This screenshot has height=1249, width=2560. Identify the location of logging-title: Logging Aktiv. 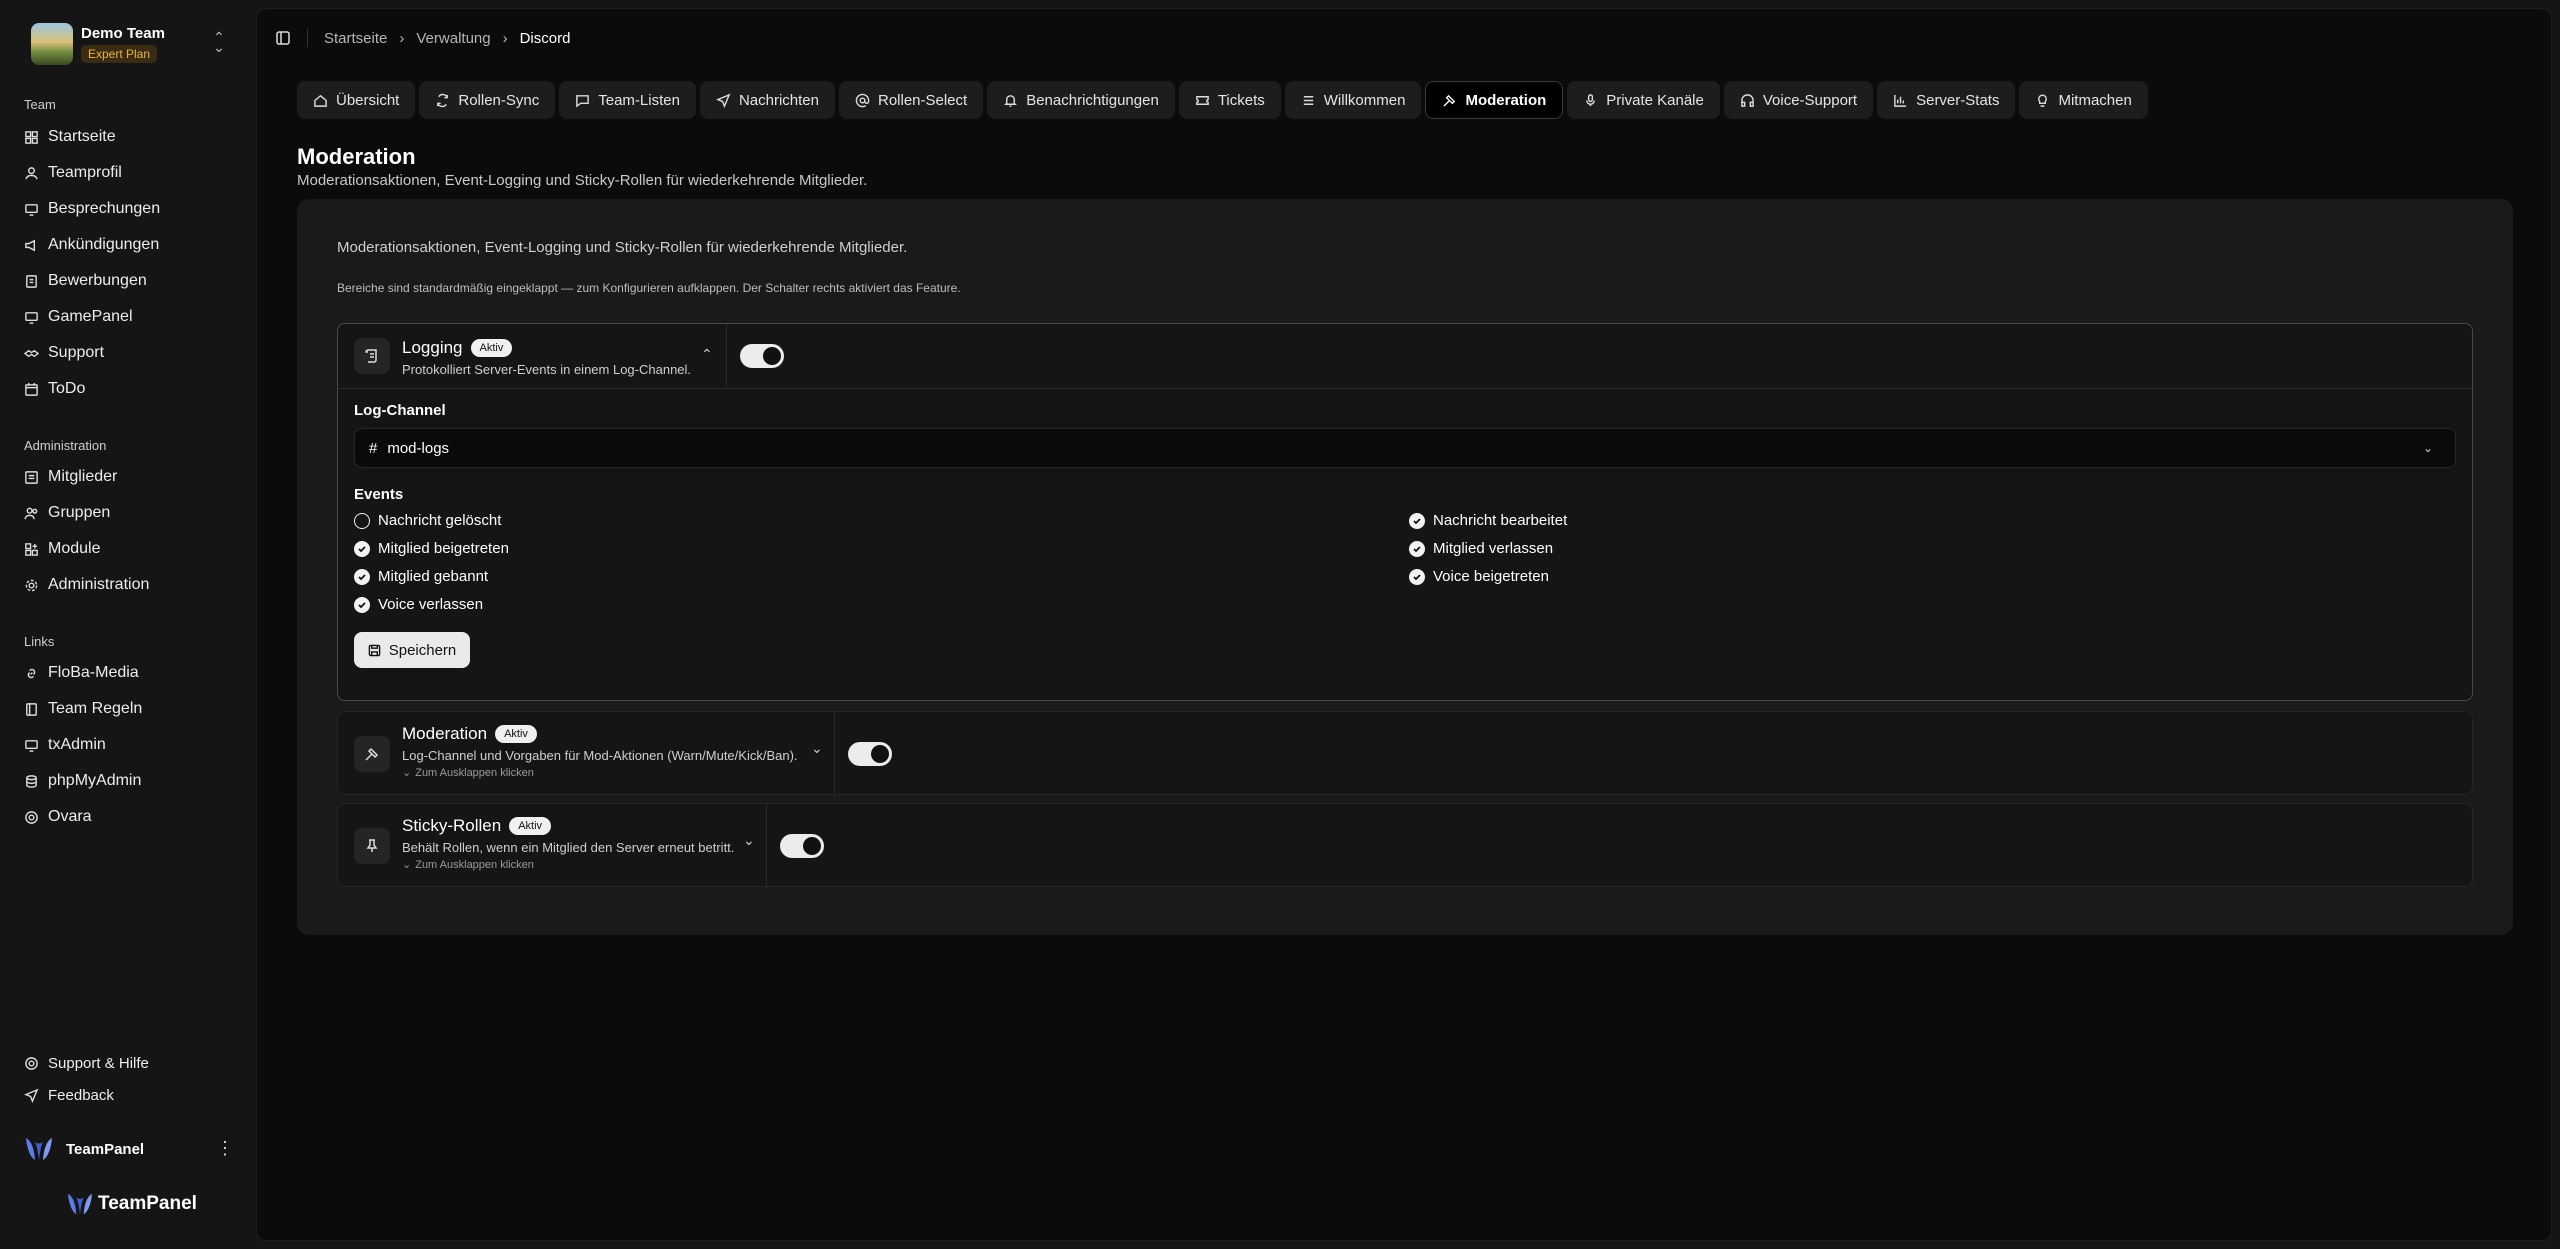
(457, 348).